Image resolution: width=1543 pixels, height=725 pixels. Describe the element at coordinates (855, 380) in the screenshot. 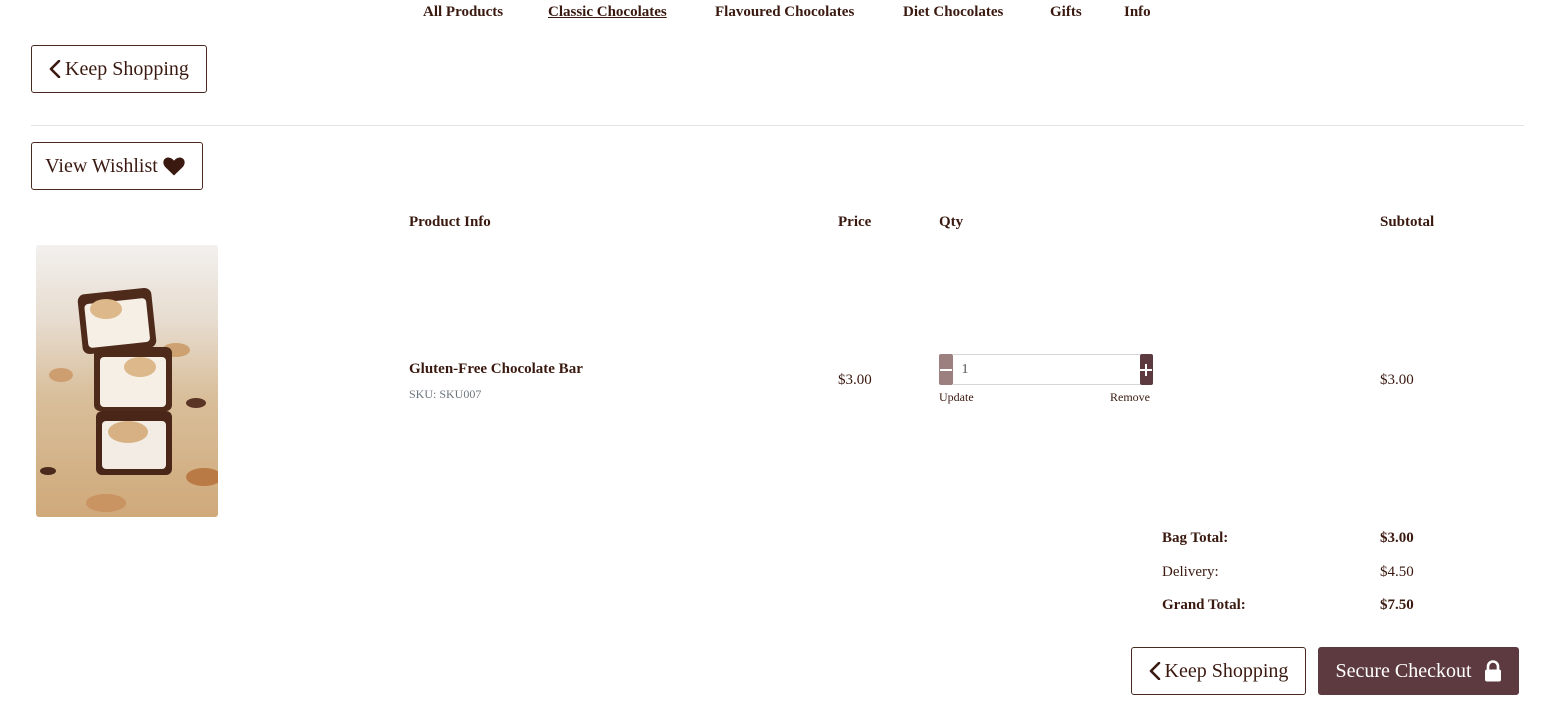

I see `product-price: $3.00` at that location.